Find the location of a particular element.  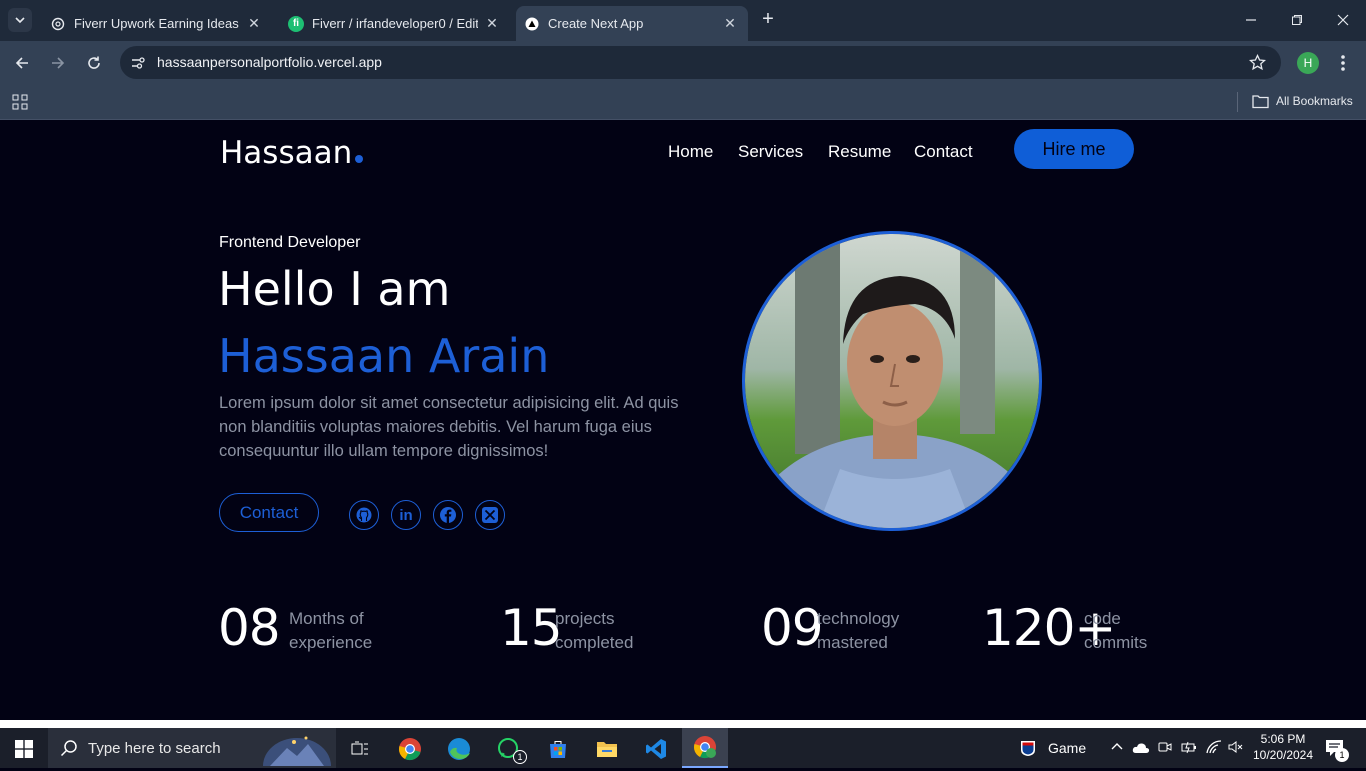

contact-button: Contact is located at coordinates (269, 512).